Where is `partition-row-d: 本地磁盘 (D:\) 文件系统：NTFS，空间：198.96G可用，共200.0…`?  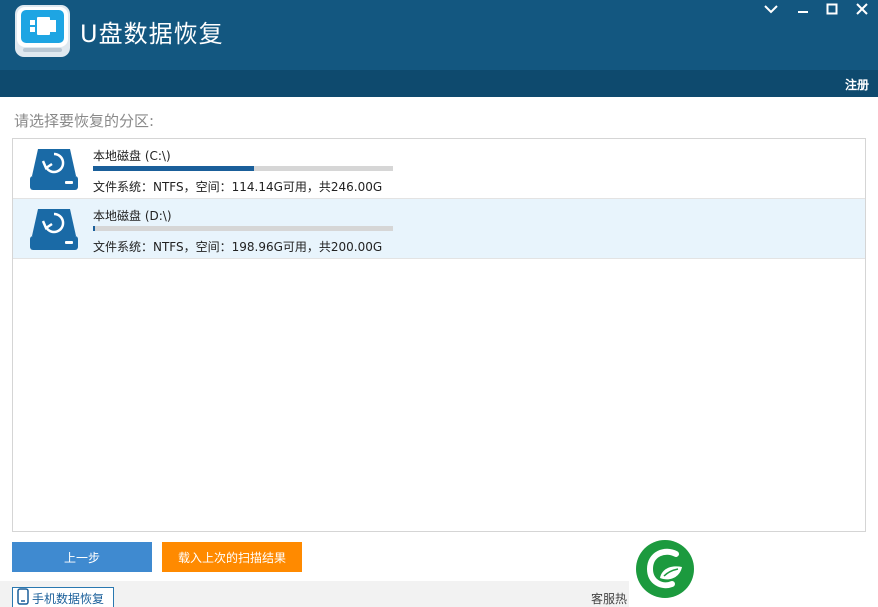
partition-row-d: 本地磁盘 (D:\) 文件系统：NTFS，空间：198.96G可用，共200.0… is located at coordinates (439, 229).